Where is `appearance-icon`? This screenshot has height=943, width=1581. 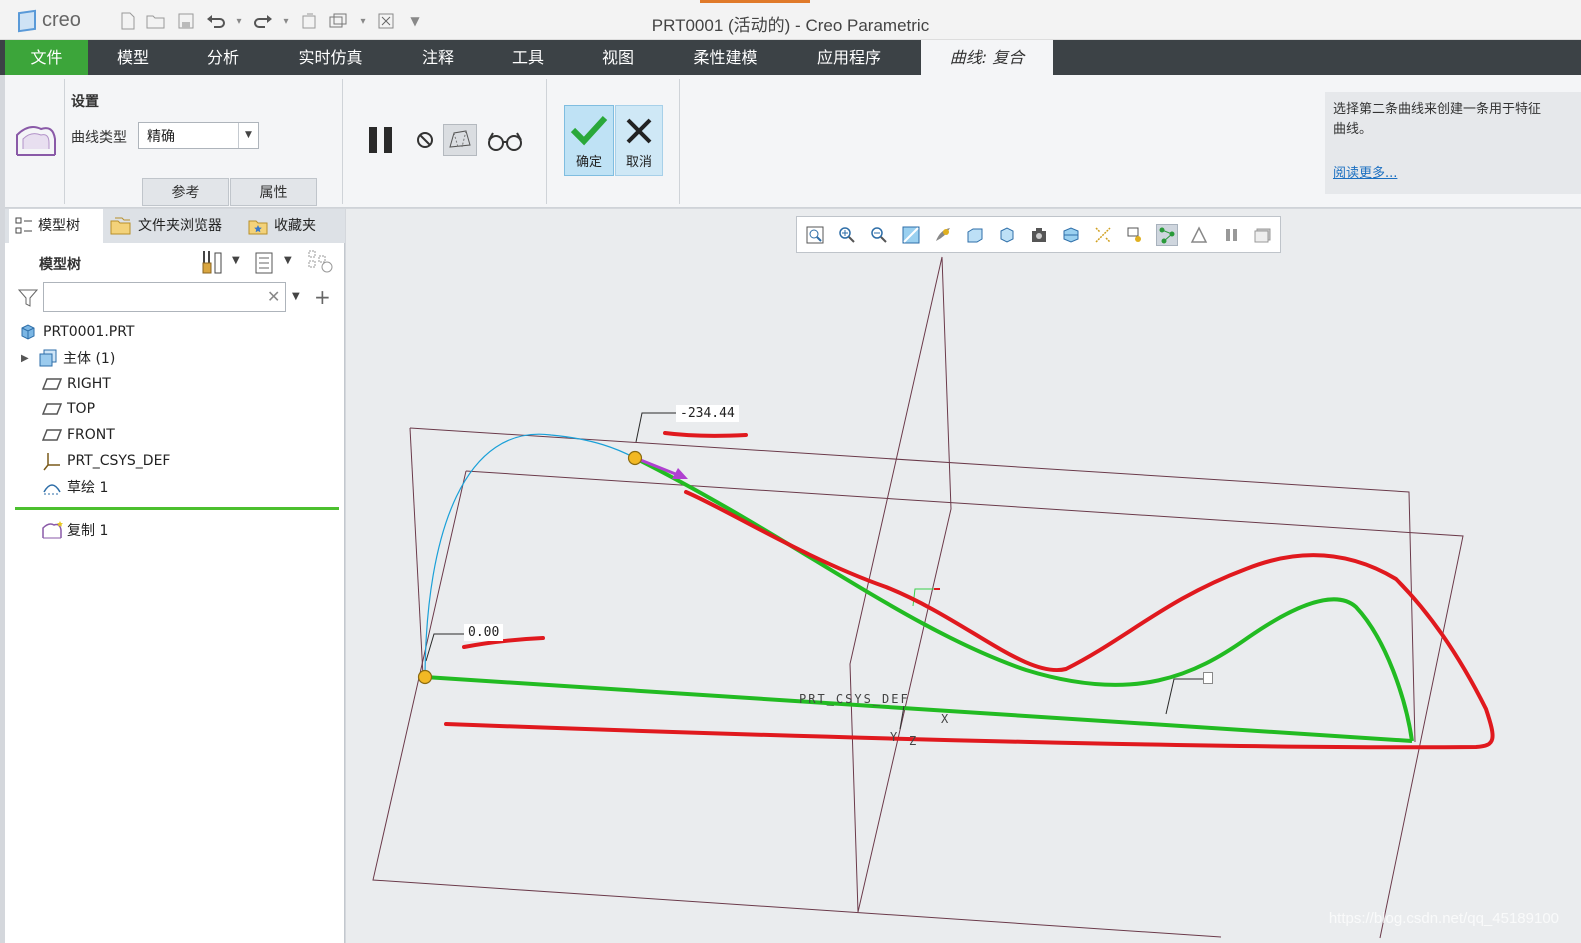 appearance-icon is located at coordinates (1263, 235).